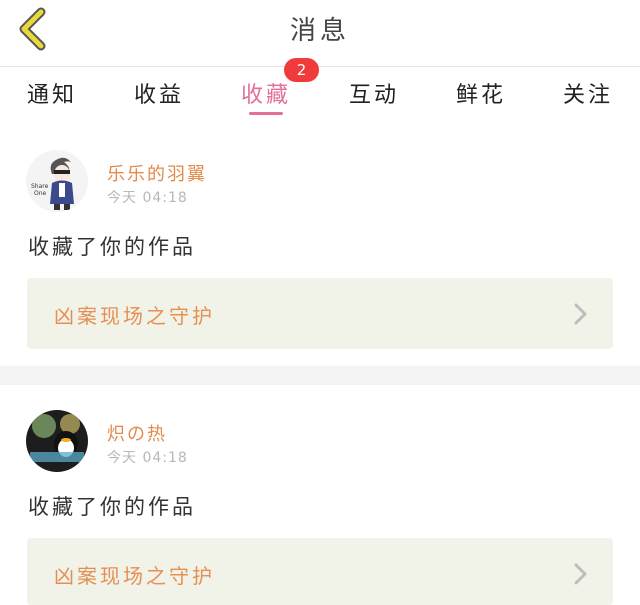 The height and width of the screenshot is (605, 640). Describe the element at coordinates (157, 173) in the screenshot. I see `username: 乐乐的羽翼` at that location.